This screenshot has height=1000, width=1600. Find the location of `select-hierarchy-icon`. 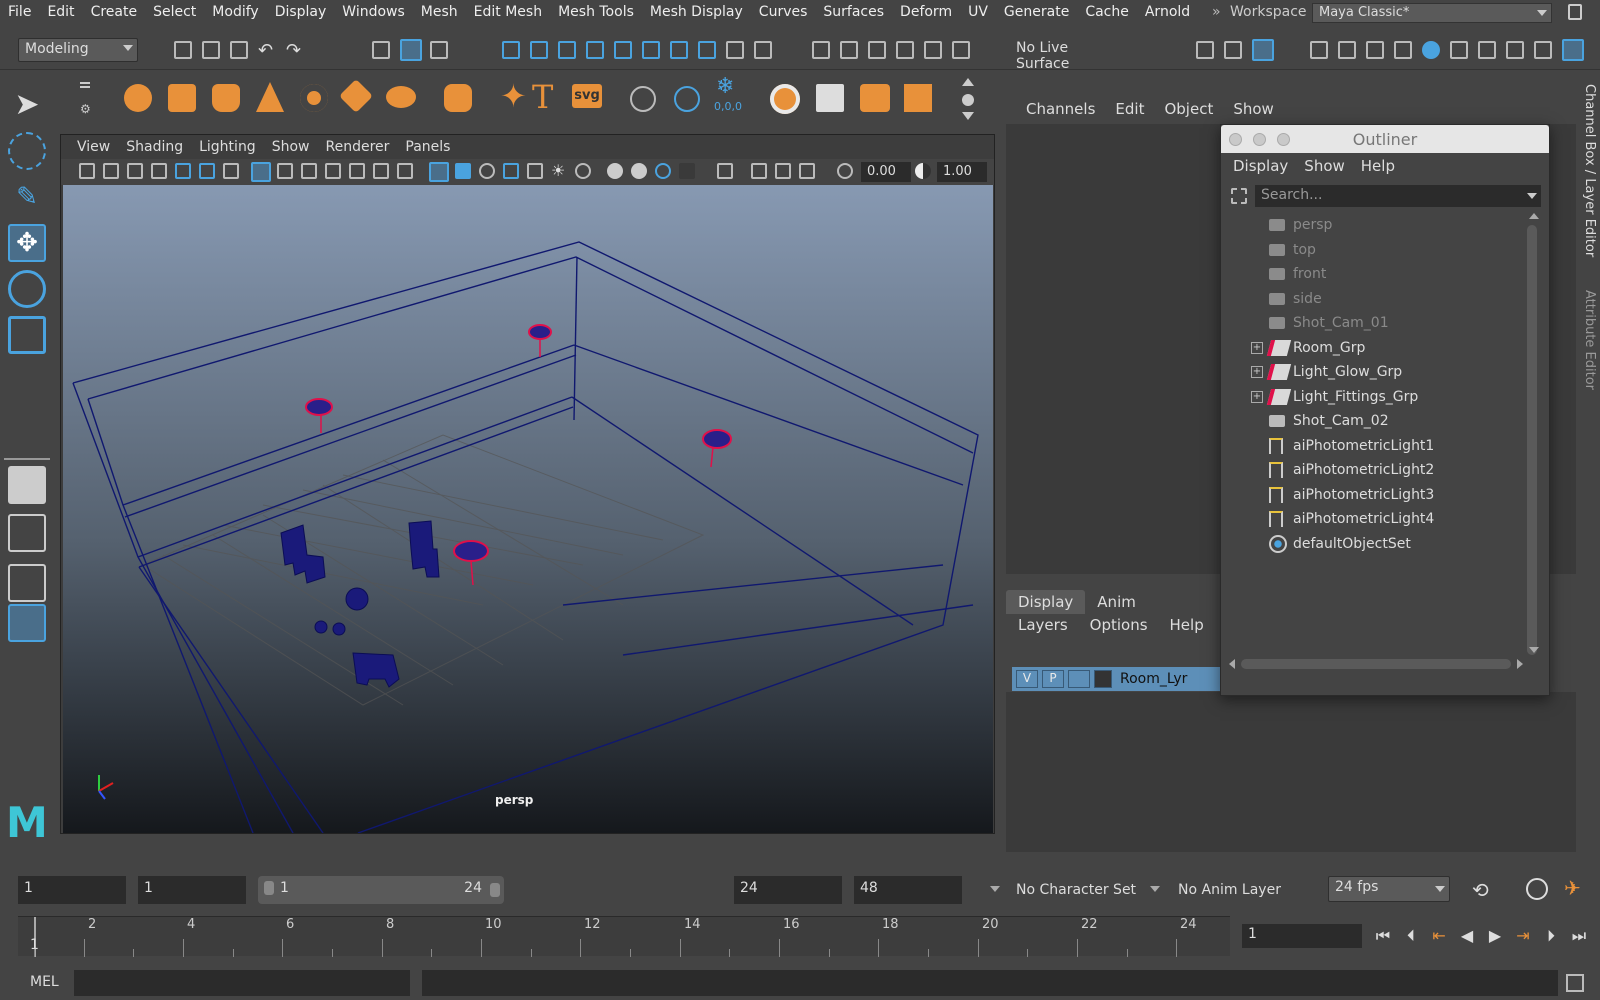

select-hierarchy-icon is located at coordinates (381, 50).